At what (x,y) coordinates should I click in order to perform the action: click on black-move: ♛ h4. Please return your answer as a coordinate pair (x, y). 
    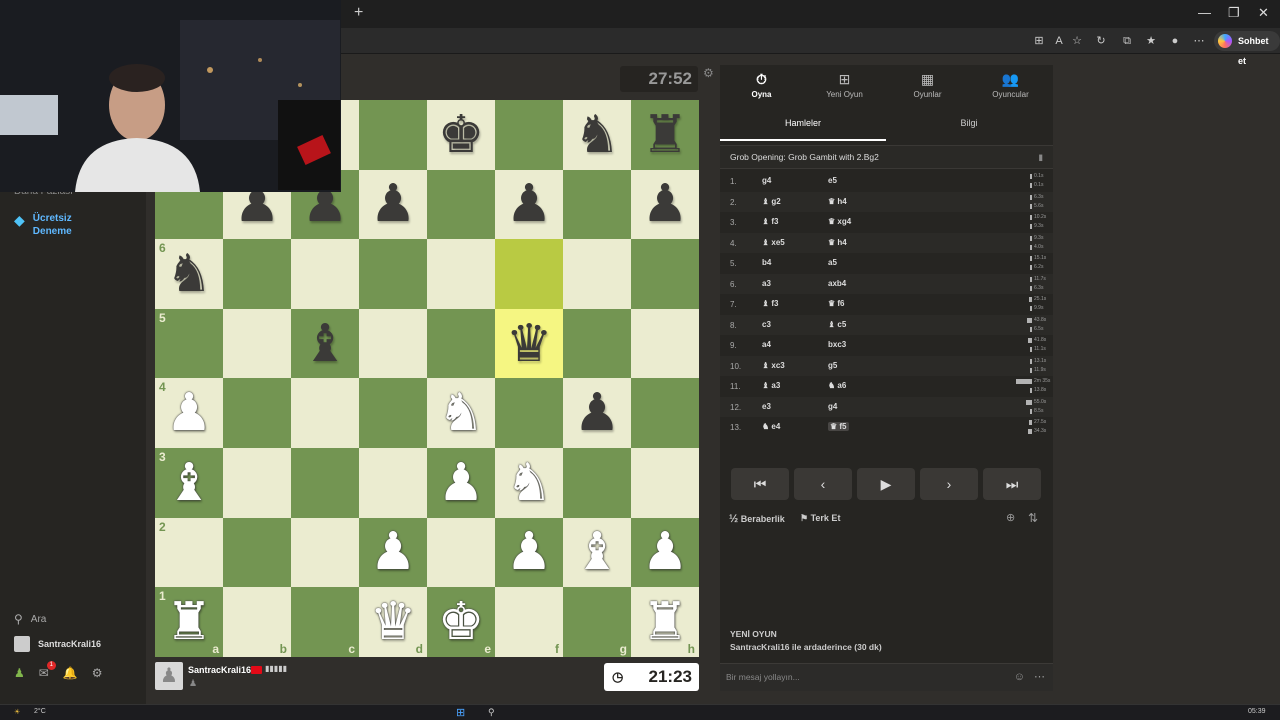
    Looking at the image, I should click on (837, 201).